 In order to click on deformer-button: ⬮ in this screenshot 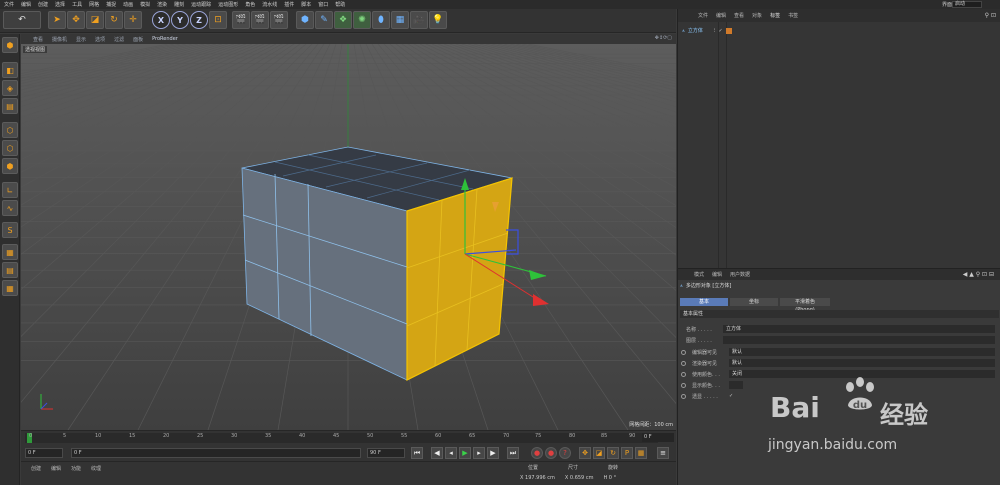, I will do `click(381, 20)`.